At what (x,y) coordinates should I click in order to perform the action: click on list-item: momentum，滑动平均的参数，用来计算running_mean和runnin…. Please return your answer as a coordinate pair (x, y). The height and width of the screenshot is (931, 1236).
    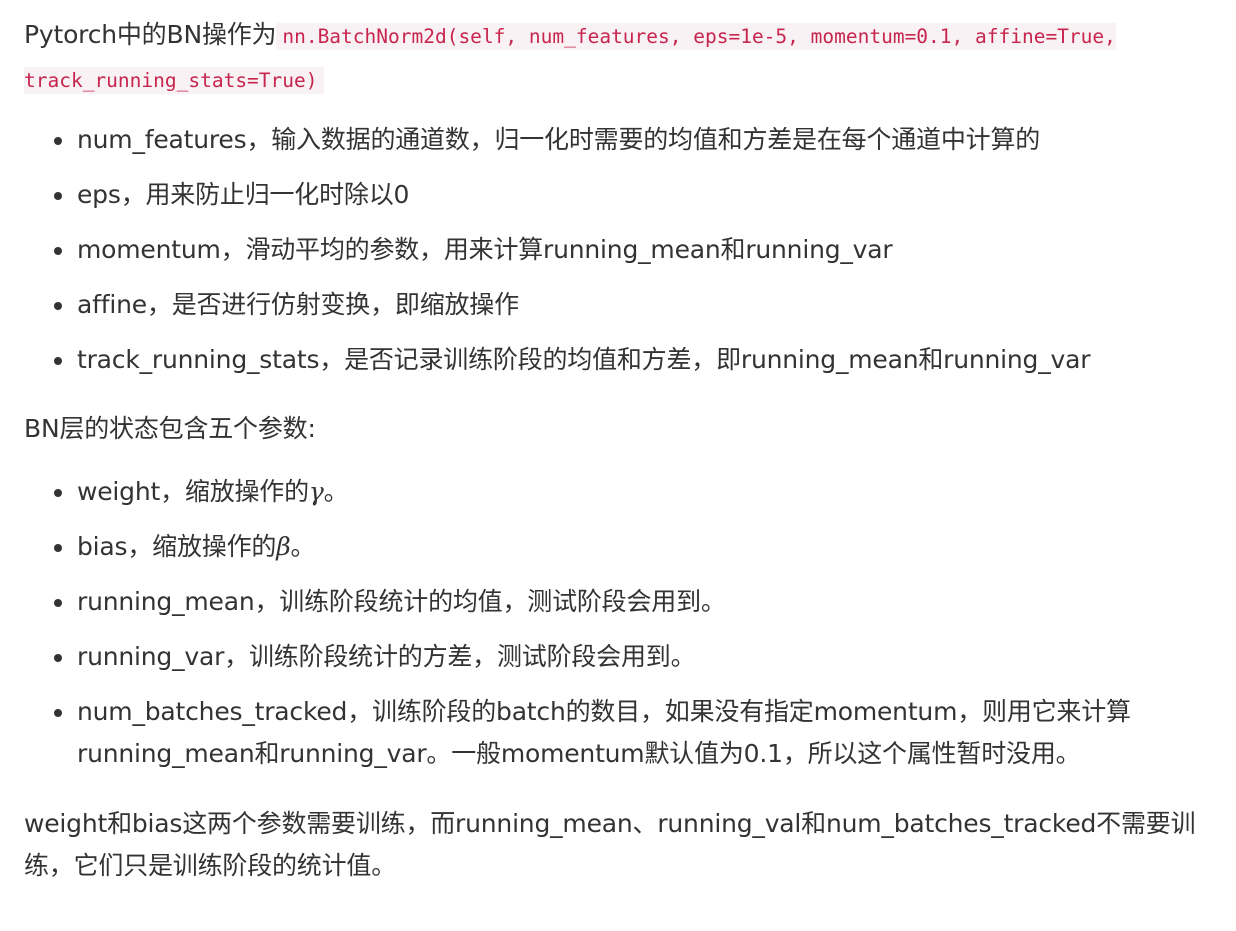
    Looking at the image, I should click on (614, 250).